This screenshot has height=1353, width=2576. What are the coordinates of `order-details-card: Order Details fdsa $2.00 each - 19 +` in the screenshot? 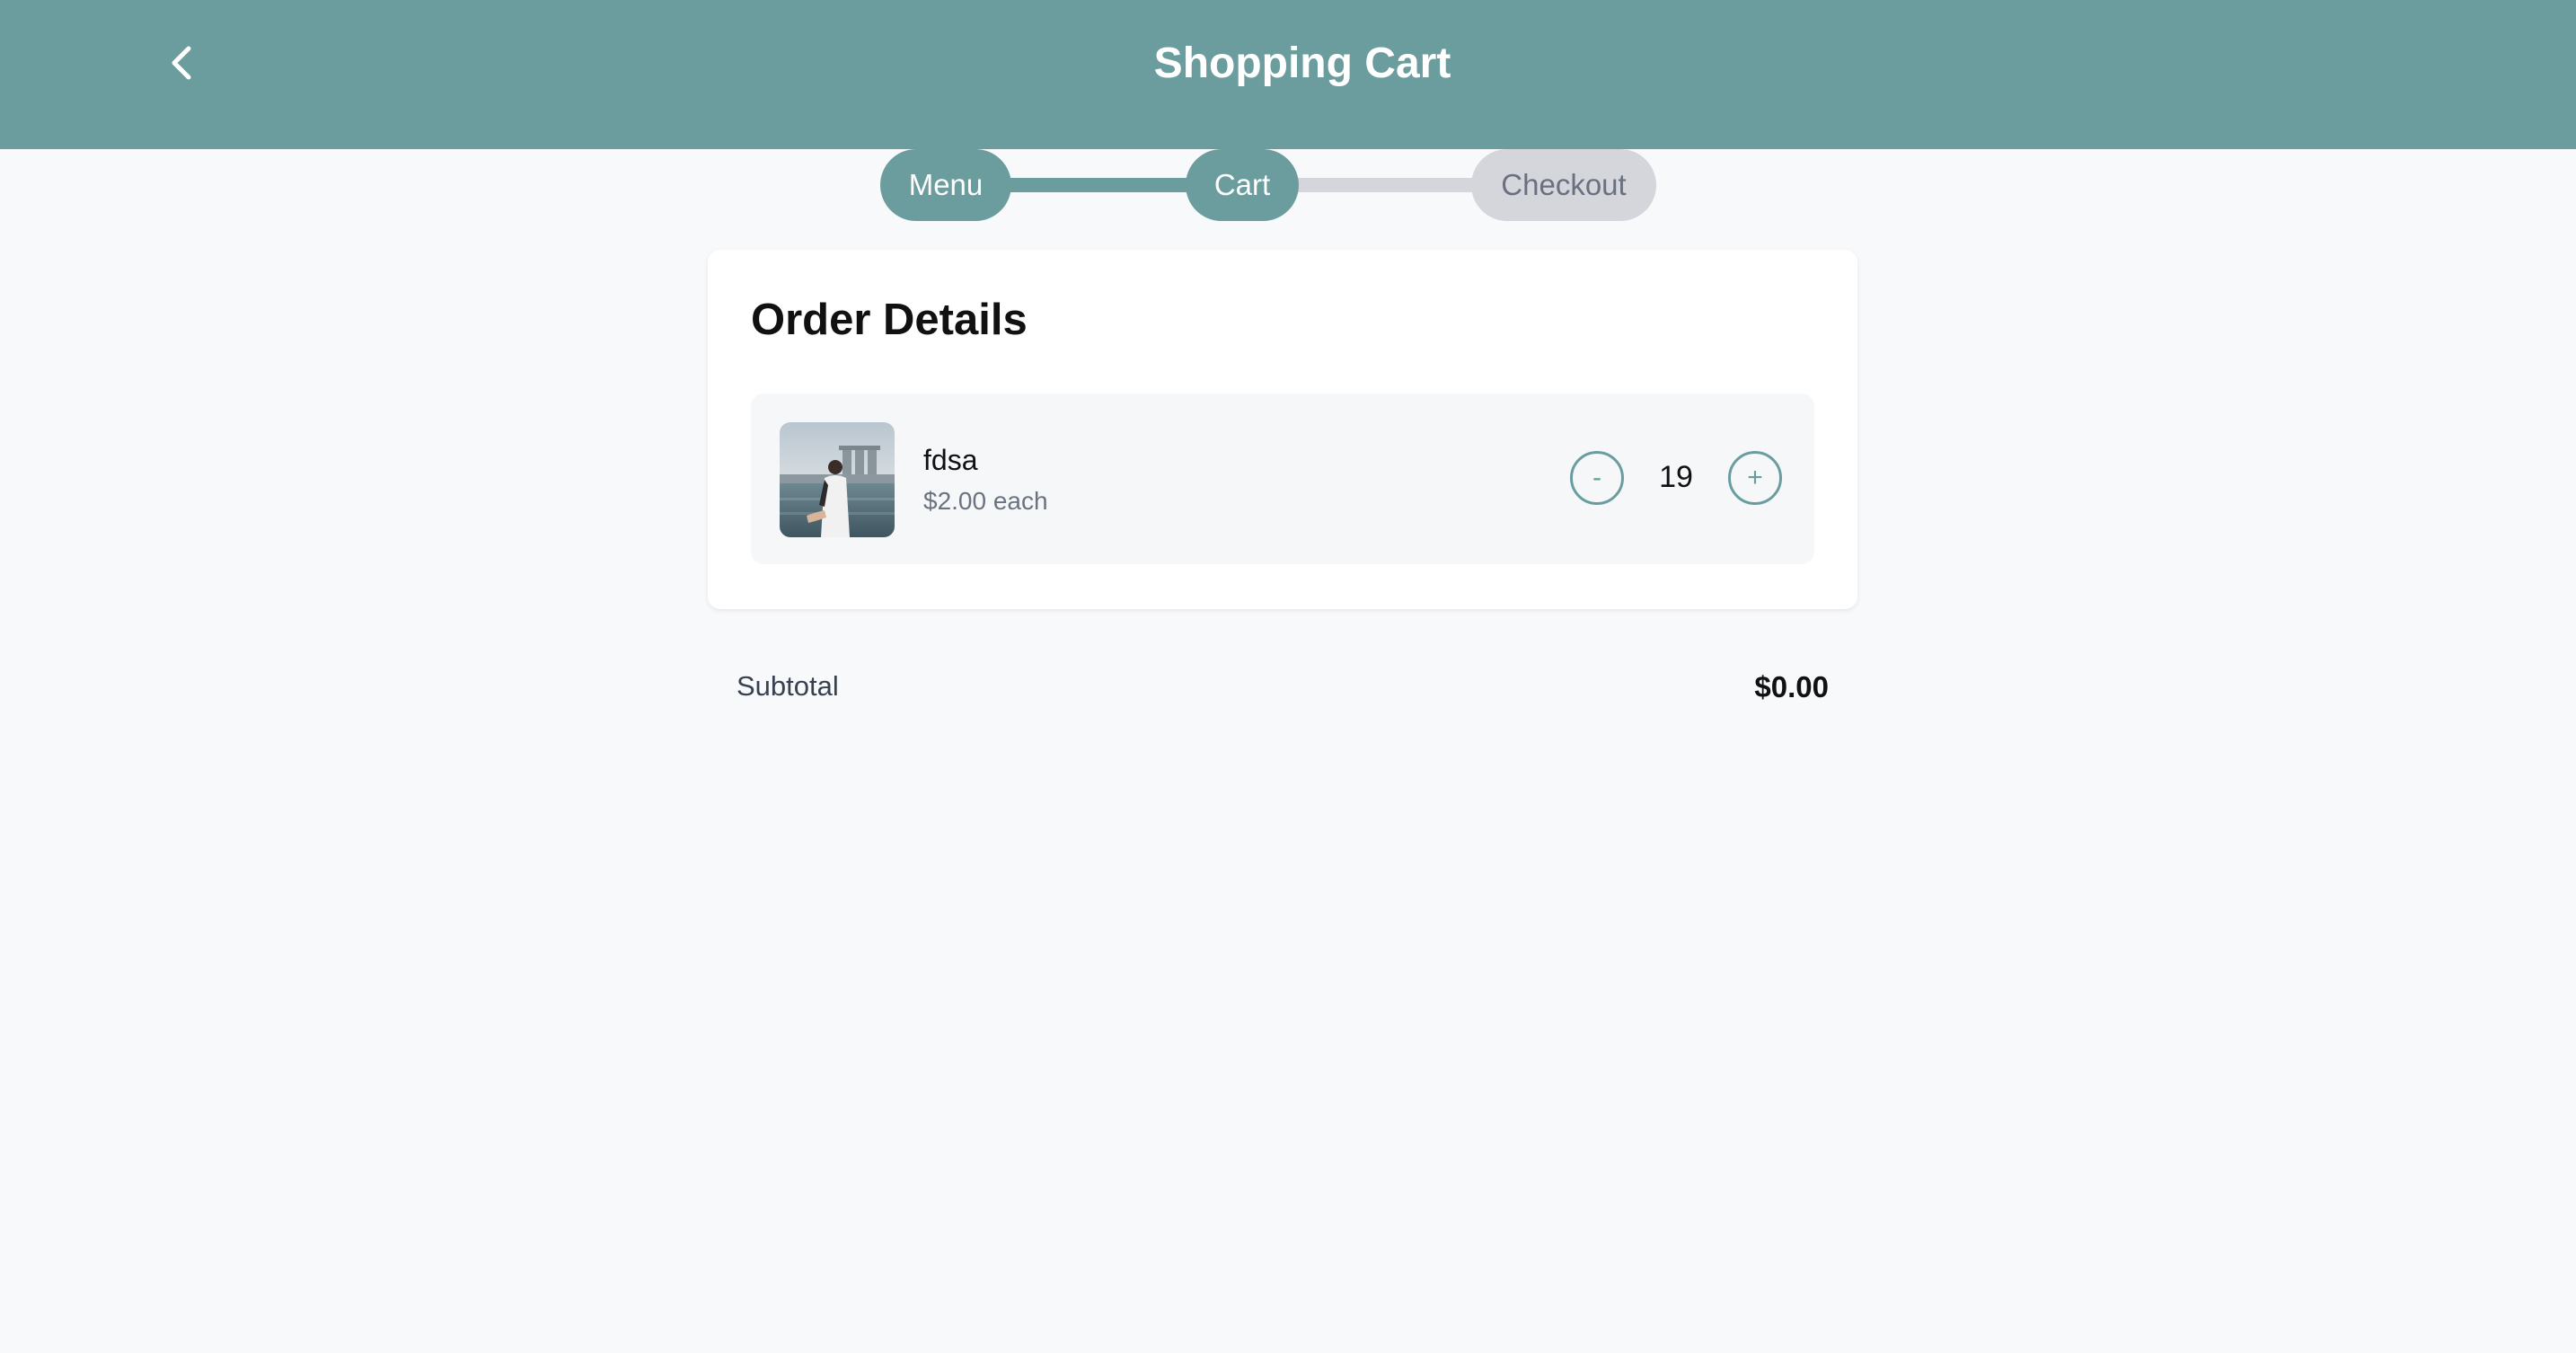 It's located at (1282, 429).